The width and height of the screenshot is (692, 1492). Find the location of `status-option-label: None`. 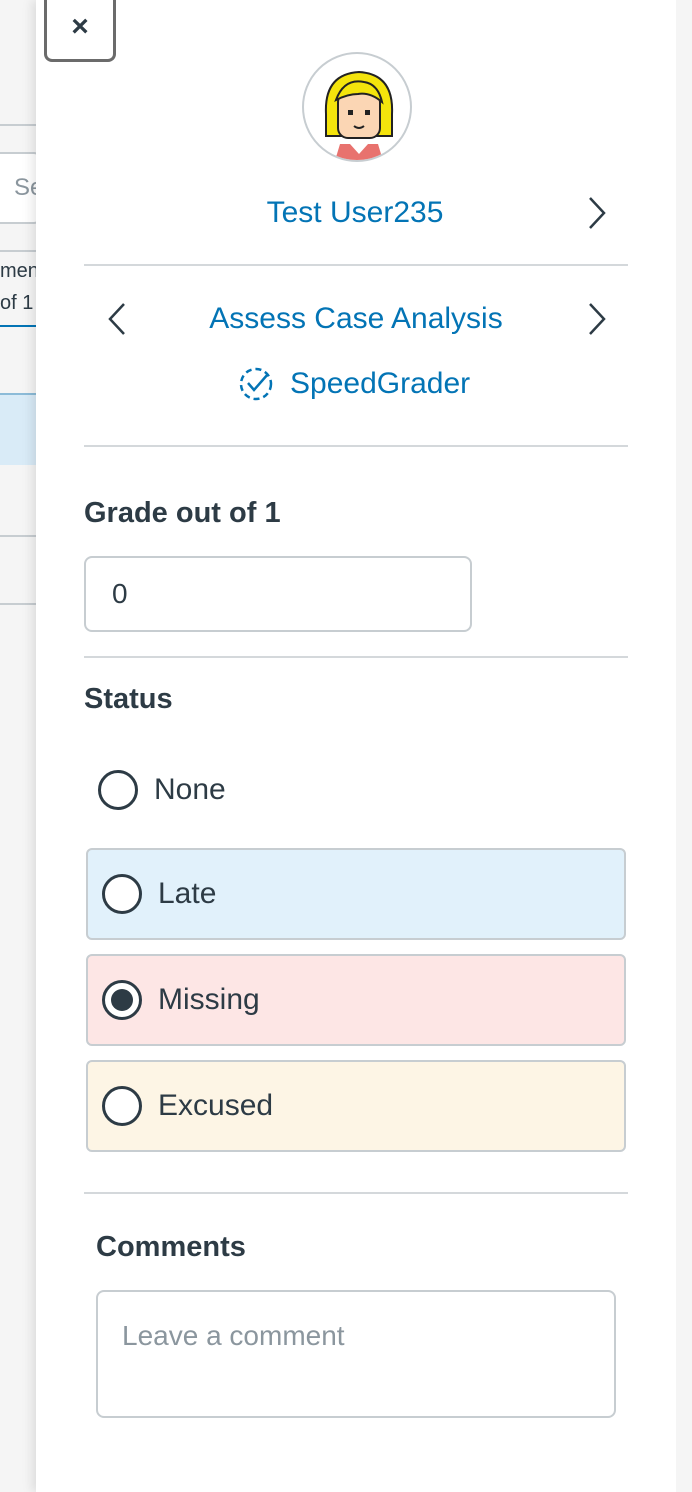

status-option-label: None is located at coordinates (190, 789).